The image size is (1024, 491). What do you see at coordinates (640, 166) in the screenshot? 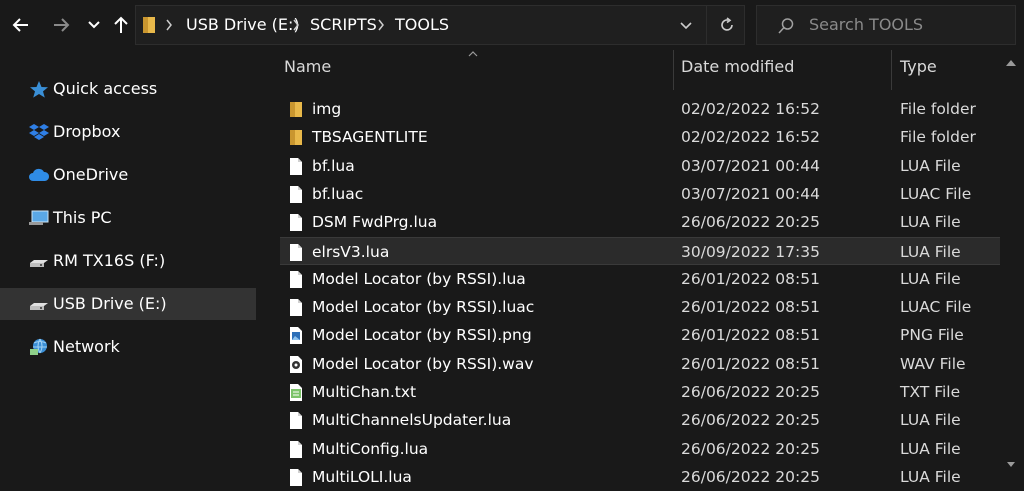
I see `file-row: bf.lua 03/07/2021 00:44 LUA File` at bounding box center [640, 166].